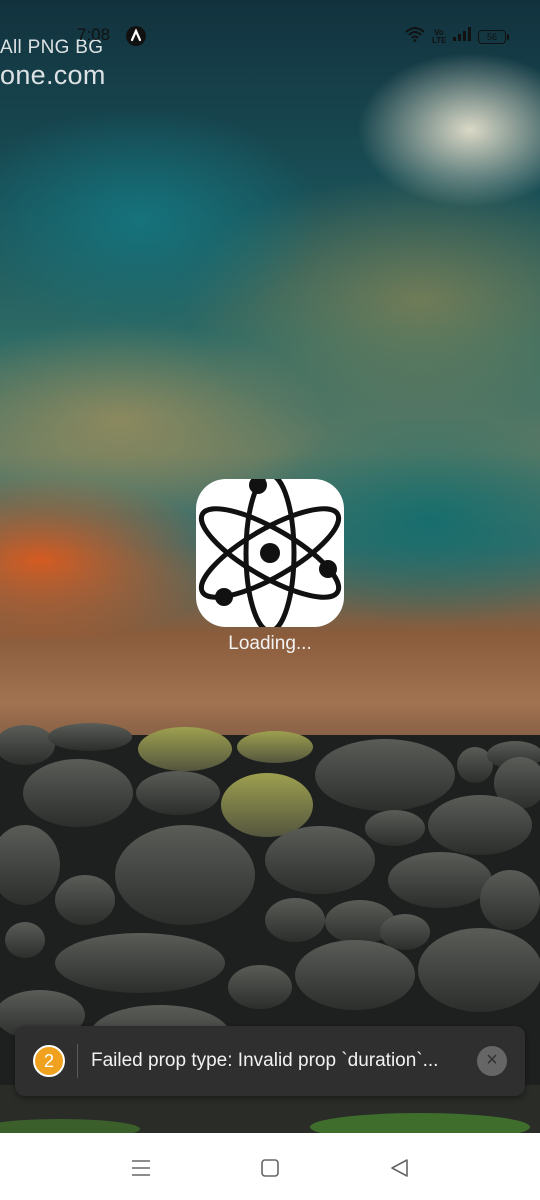 This screenshot has height=1200, width=540. What do you see at coordinates (49, 1061) in the screenshot?
I see `error-count-badge: 2` at bounding box center [49, 1061].